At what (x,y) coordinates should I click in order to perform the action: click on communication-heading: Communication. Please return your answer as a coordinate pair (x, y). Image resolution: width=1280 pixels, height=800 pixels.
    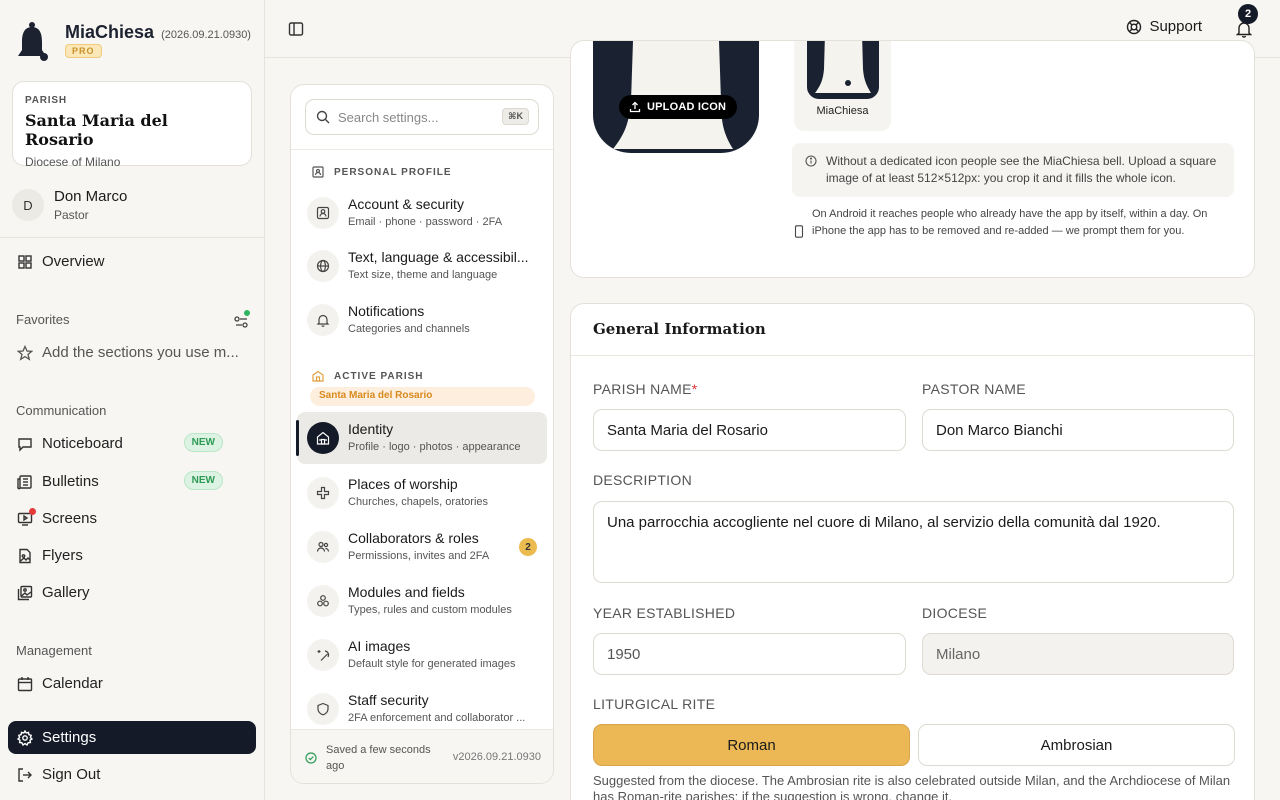
    Looking at the image, I should click on (61, 410).